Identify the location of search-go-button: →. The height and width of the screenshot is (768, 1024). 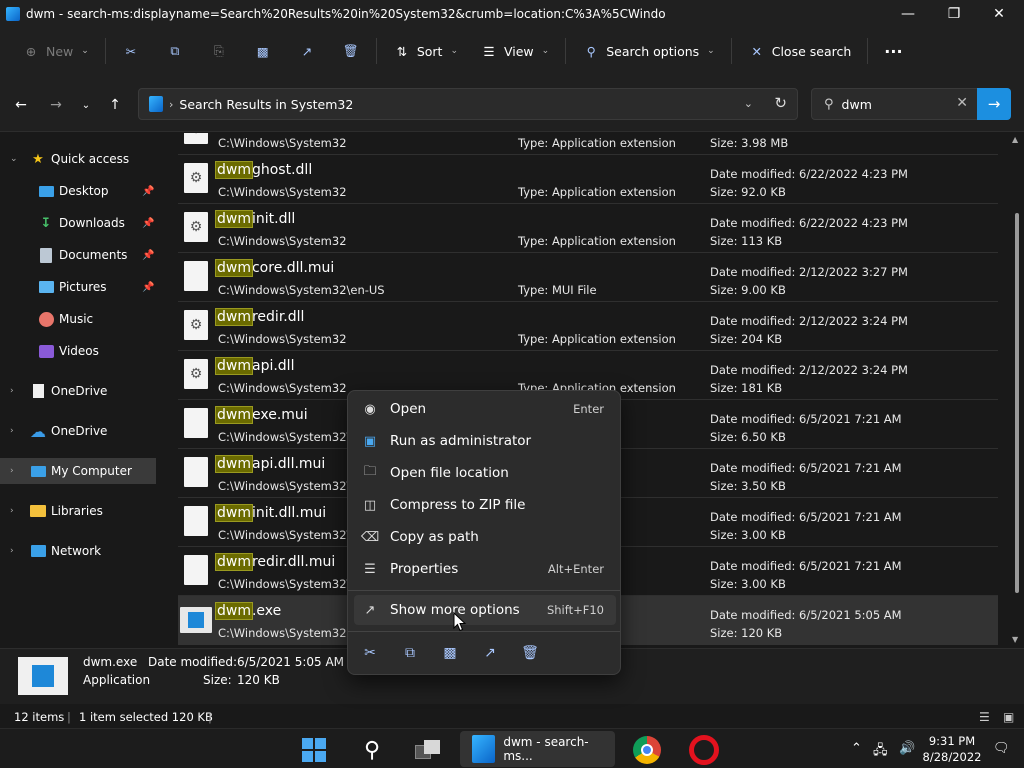
(994, 104).